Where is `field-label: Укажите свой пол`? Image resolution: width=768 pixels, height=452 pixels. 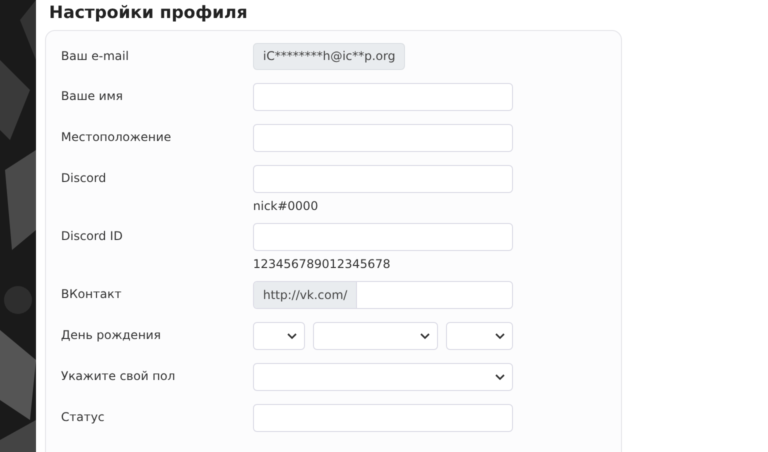
field-label: Укажите свой пол is located at coordinates (118, 376).